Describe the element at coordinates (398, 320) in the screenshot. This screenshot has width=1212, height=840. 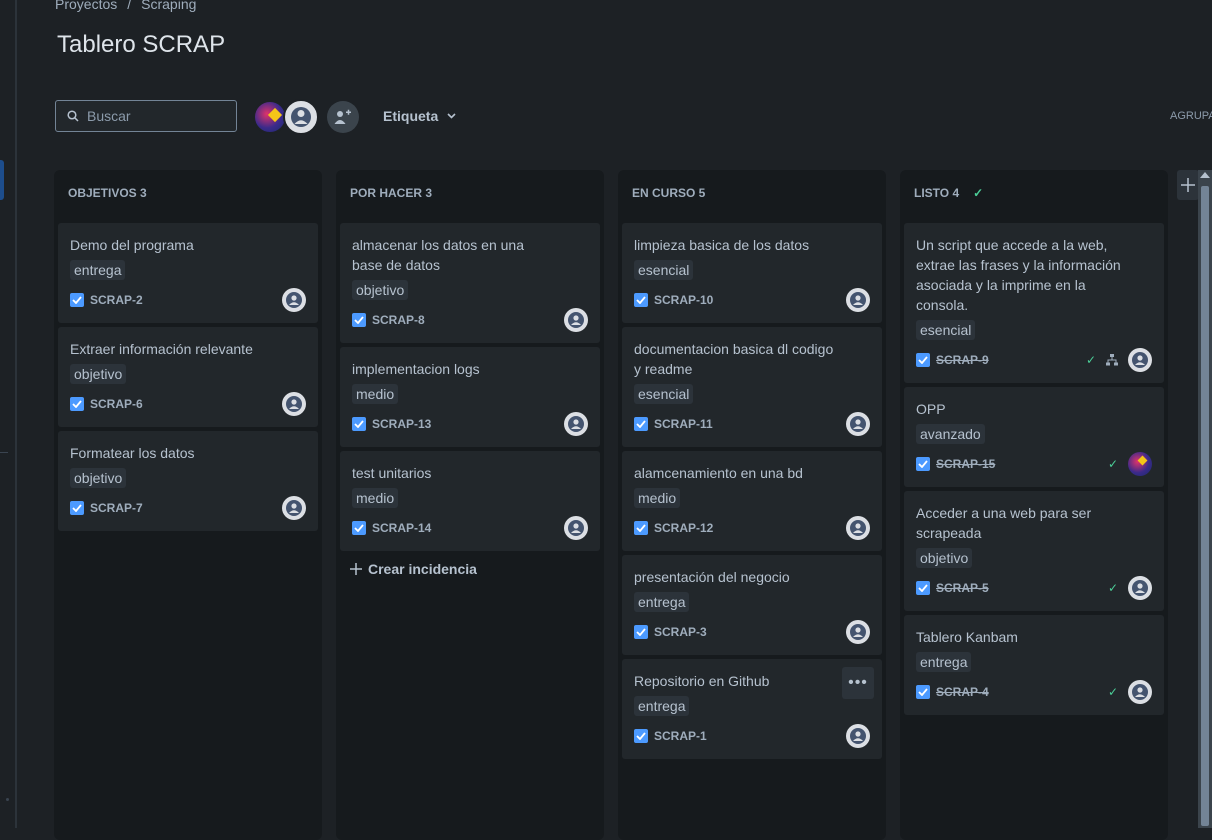
I see `issue-key: SCRAP-8` at that location.